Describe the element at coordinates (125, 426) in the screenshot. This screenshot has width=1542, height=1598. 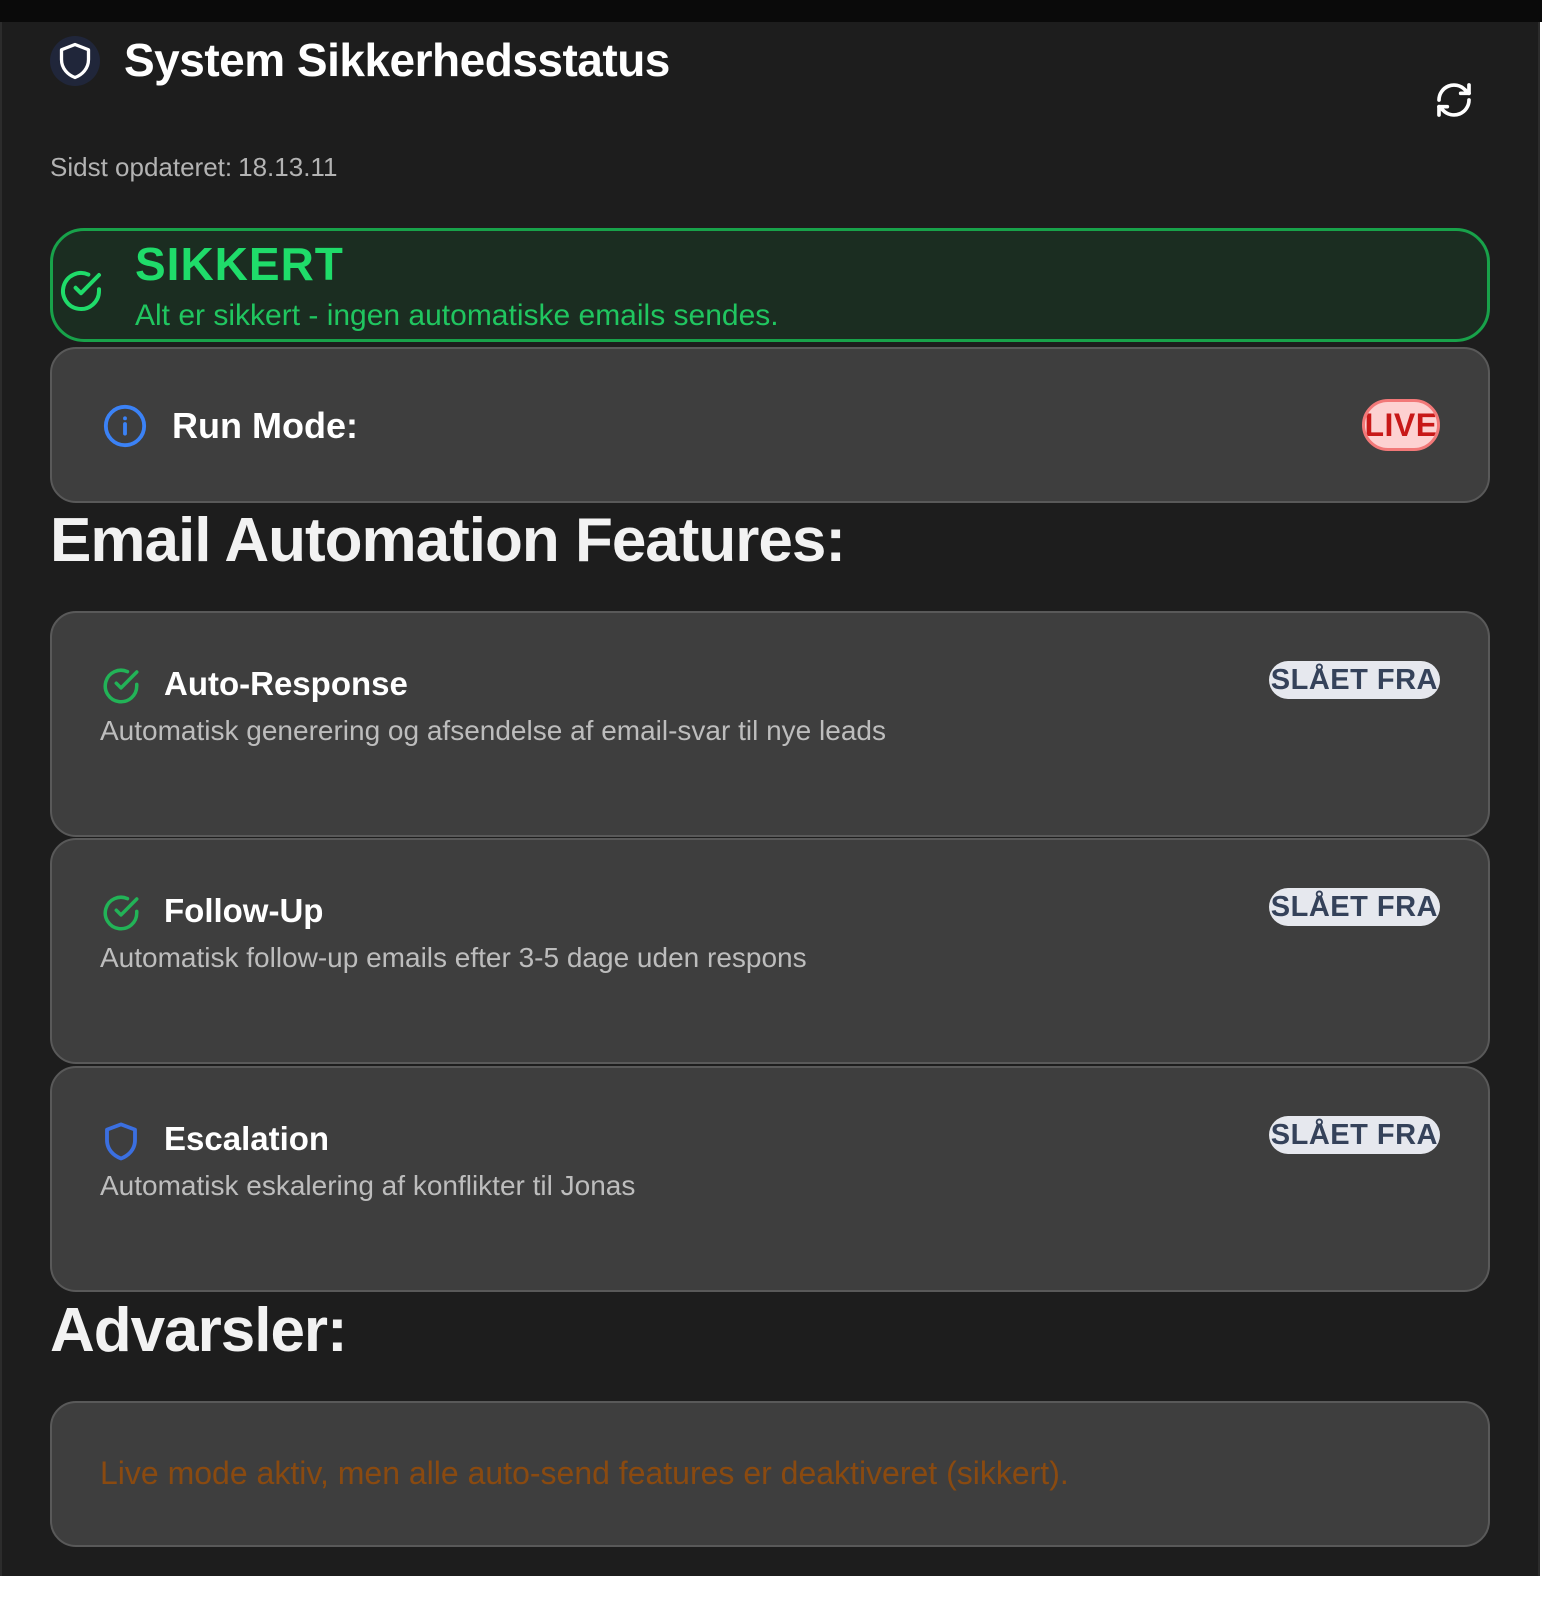
I see `info-icon` at that location.